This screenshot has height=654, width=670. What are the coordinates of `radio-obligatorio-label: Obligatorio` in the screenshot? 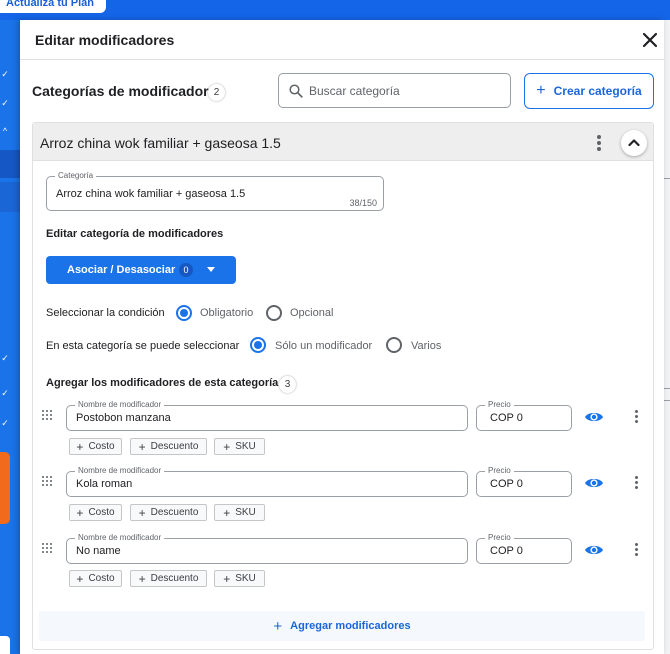 It's located at (226, 313).